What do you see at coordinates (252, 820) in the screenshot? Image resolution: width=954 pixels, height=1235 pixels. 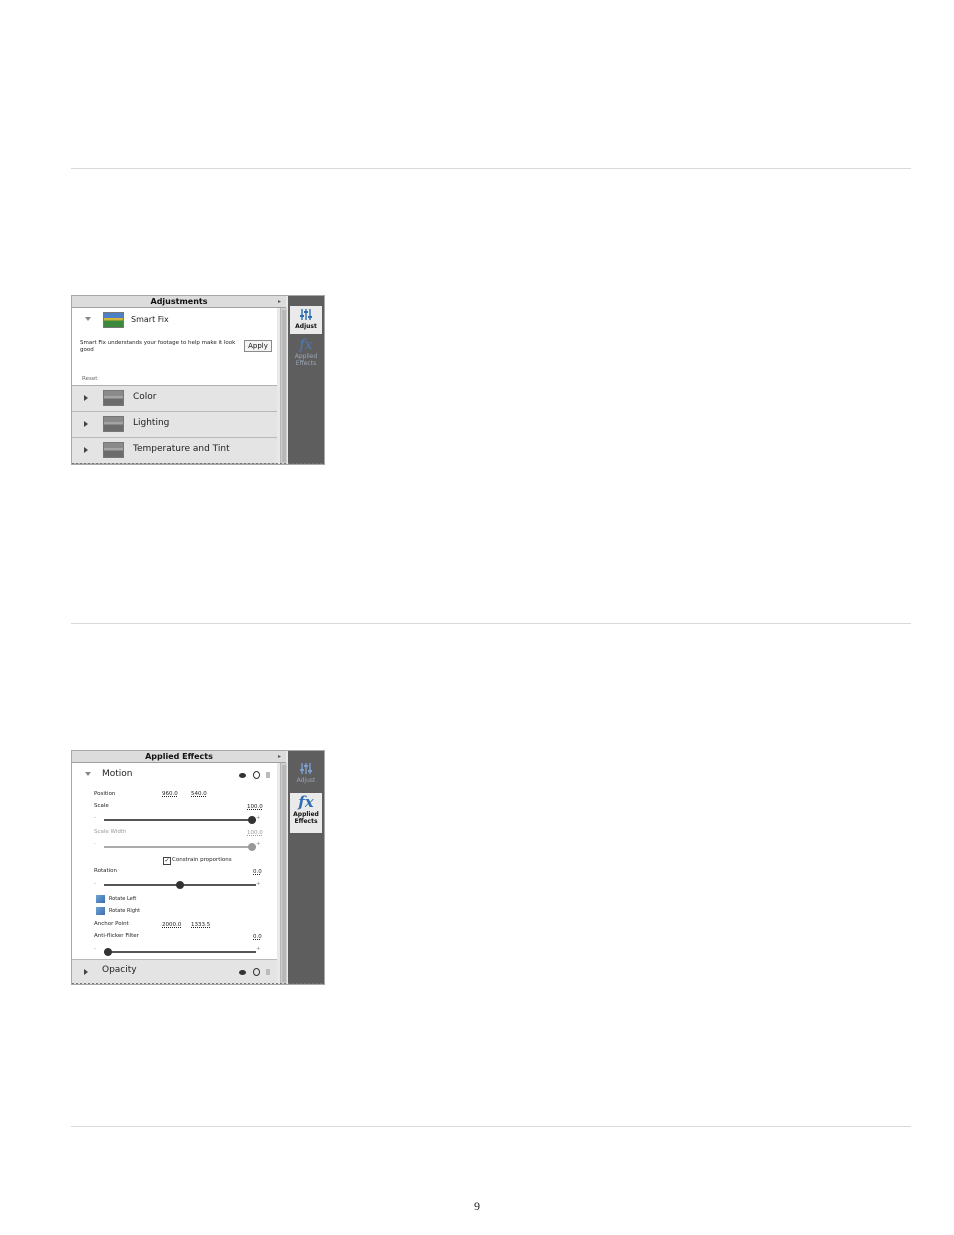 I see `scale-slider-knob` at bounding box center [252, 820].